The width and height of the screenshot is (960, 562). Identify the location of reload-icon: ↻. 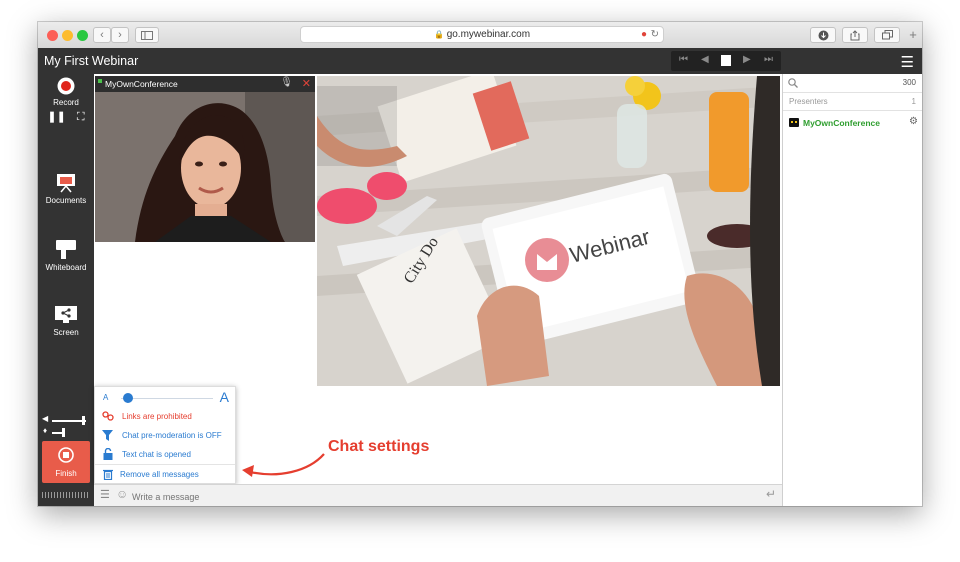
(655, 34).